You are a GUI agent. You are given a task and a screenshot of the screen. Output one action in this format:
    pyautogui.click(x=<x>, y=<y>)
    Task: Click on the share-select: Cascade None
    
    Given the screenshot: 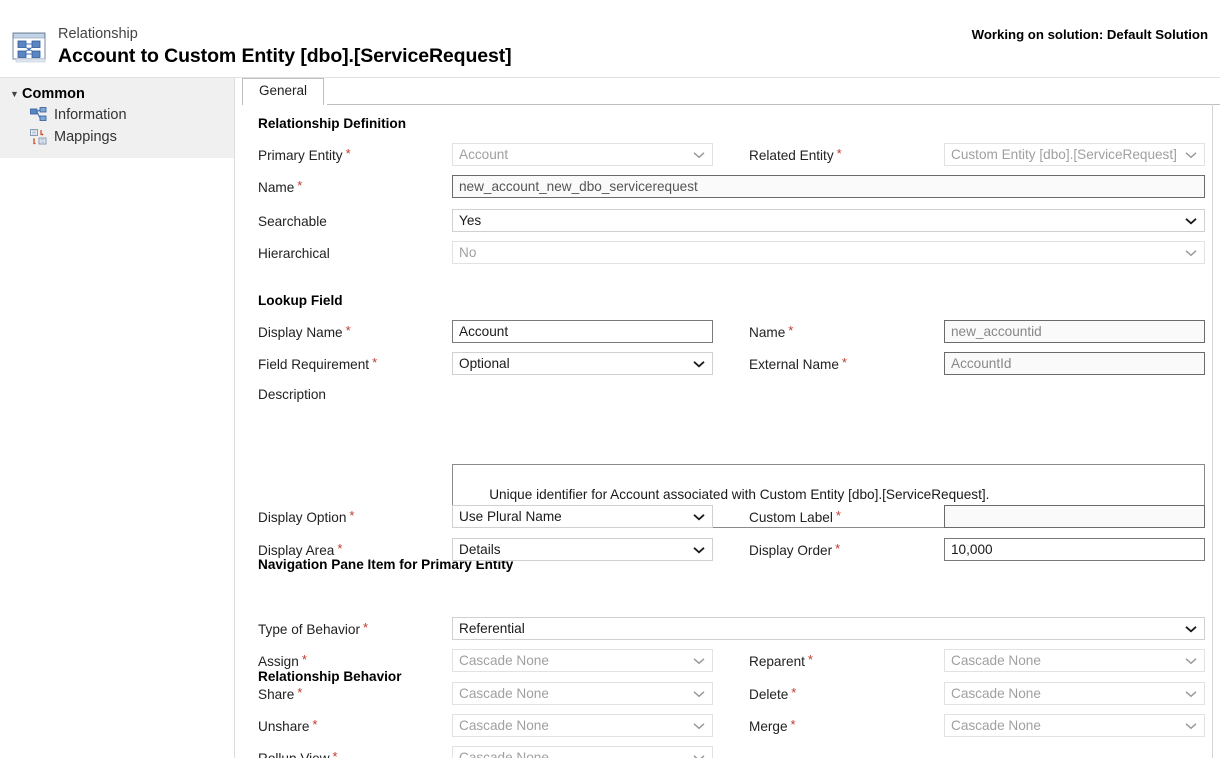 What is the action you would take?
    pyautogui.click(x=582, y=693)
    